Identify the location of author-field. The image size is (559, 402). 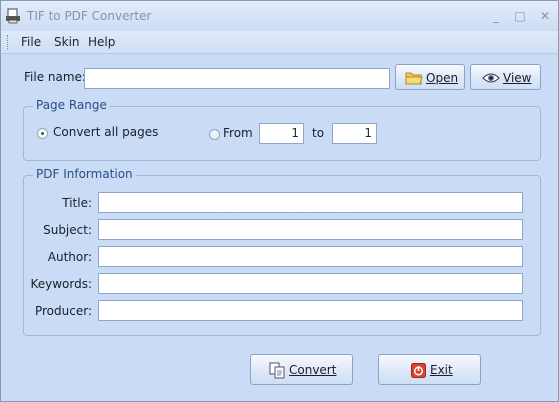
(310, 256).